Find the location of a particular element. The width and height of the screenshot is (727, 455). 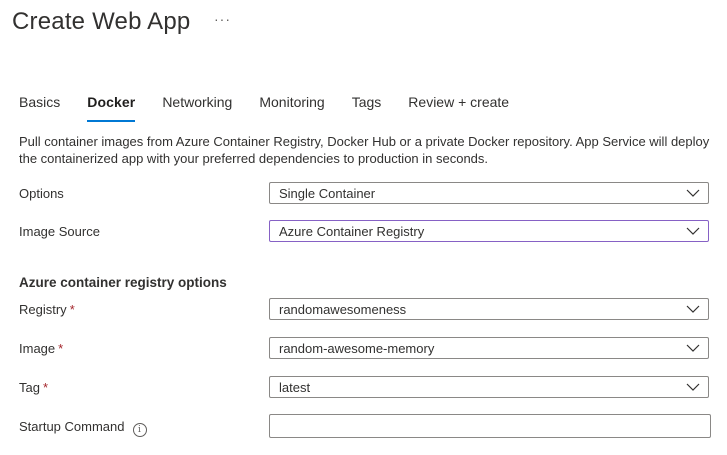

tab-monitoring-label: Monitoring is located at coordinates (292, 102).